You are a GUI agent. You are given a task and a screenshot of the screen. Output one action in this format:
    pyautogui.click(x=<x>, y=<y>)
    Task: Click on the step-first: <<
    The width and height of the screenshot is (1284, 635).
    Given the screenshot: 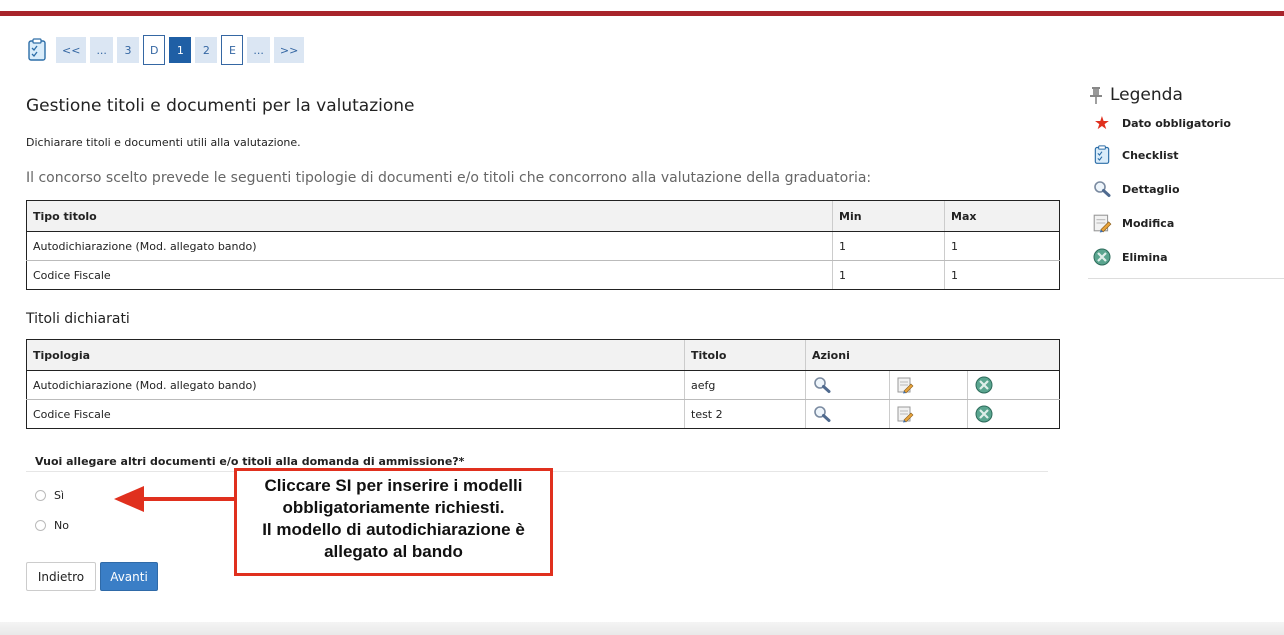 What is the action you would take?
    pyautogui.click(x=71, y=50)
    